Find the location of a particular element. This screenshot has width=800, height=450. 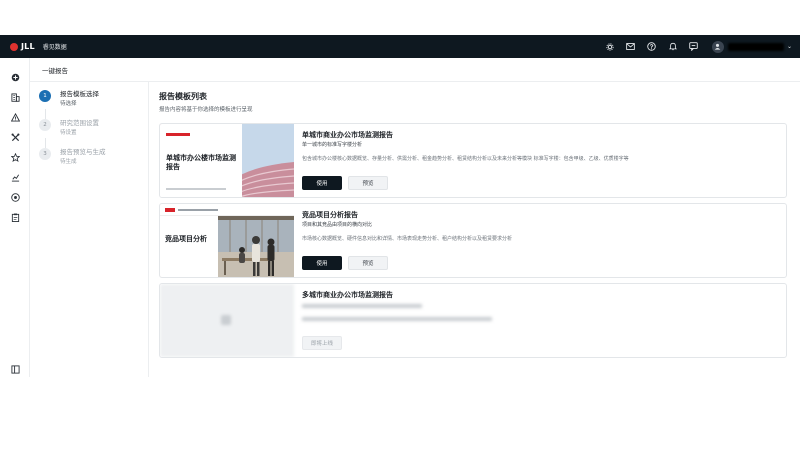

template-card-multi-city: 多城市商业办公市场监测报告 即将上线 is located at coordinates (473, 320).